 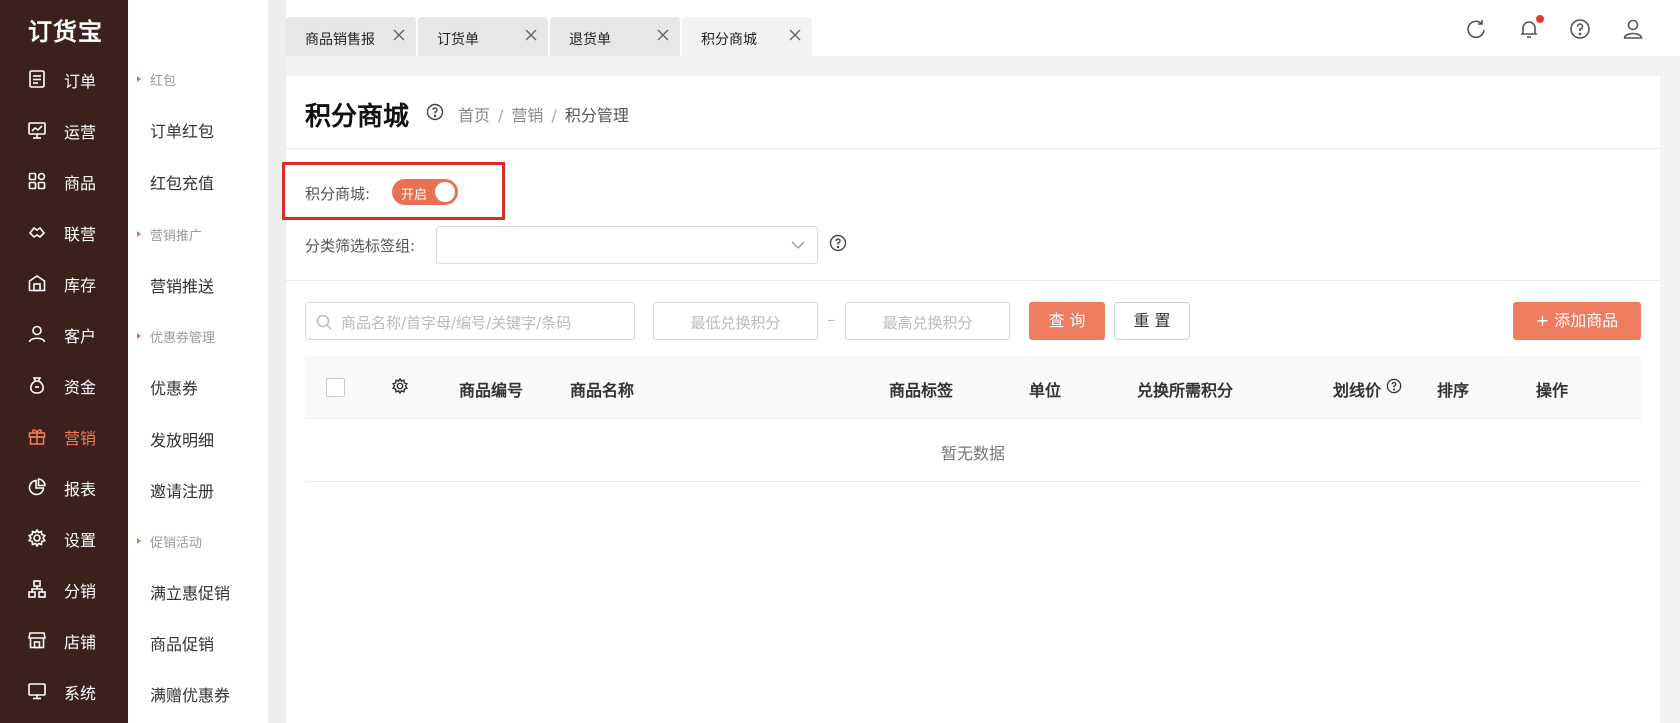 I want to click on points-mall-switch: 开启, so click(x=425, y=192).